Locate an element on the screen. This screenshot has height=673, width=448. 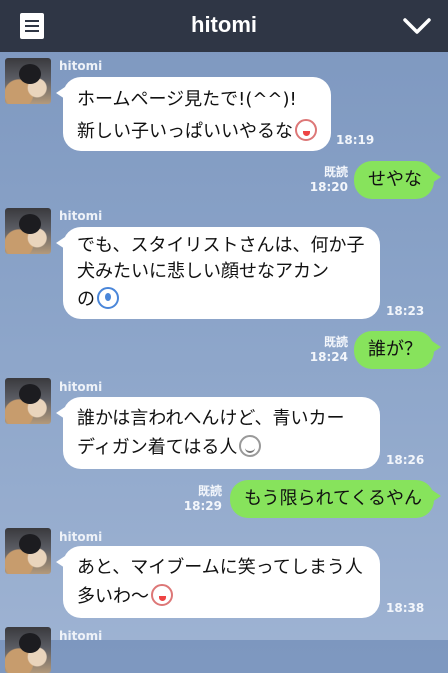
message-line: でも、スタイリストさんは、何か子 is located at coordinates (221, 245).